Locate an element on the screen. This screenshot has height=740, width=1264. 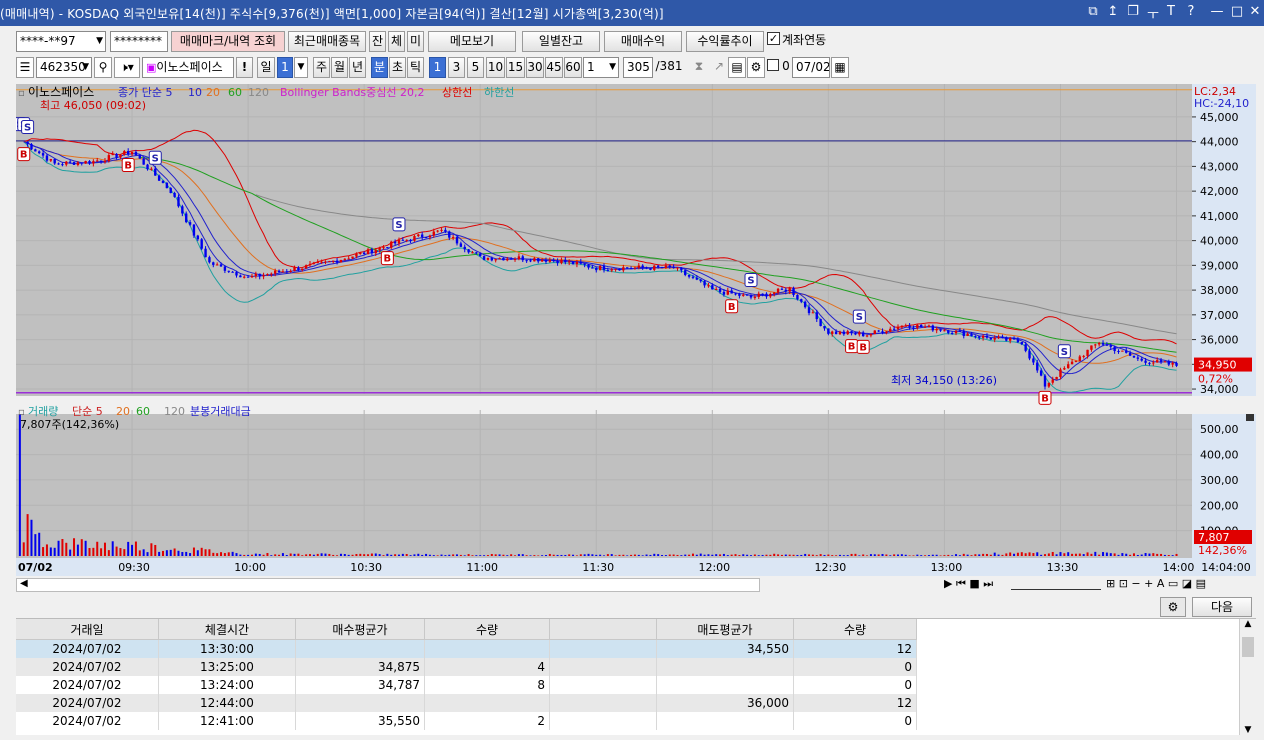
window-button-7: □ is located at coordinates (1237, 11).